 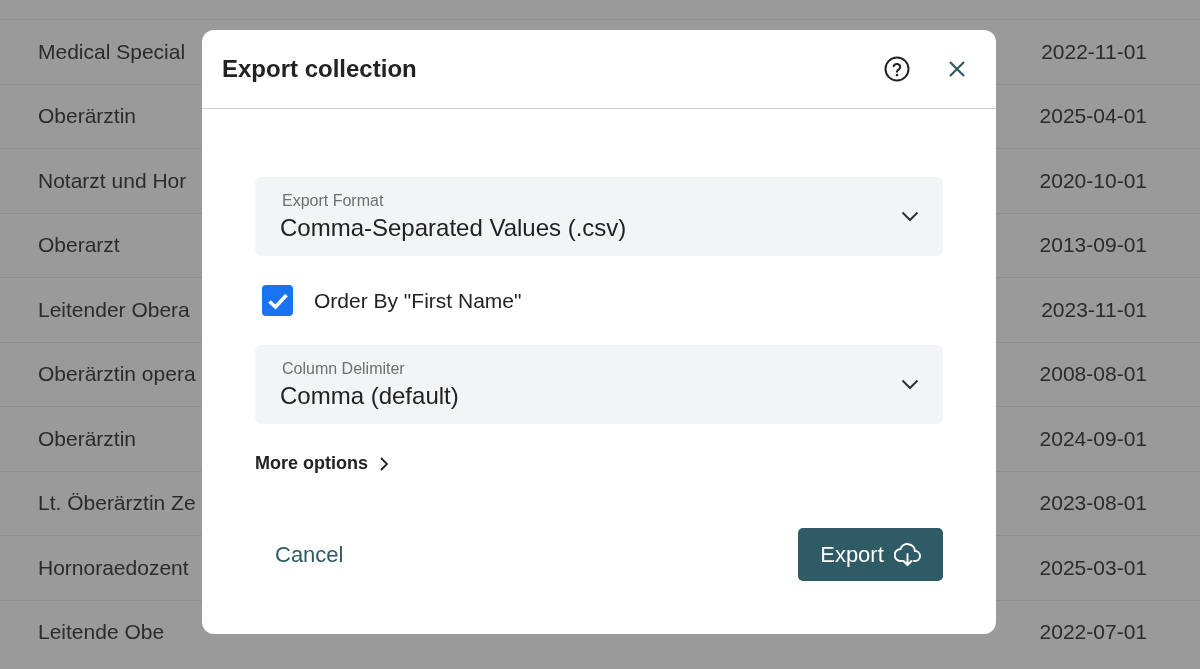 I want to click on checkbox, so click(x=277, y=300).